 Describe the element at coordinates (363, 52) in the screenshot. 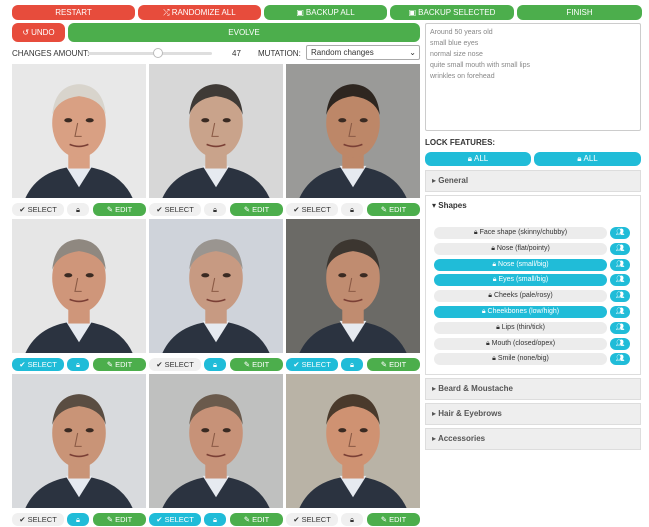

I see `mutation-select: Random changes ⌄` at that location.